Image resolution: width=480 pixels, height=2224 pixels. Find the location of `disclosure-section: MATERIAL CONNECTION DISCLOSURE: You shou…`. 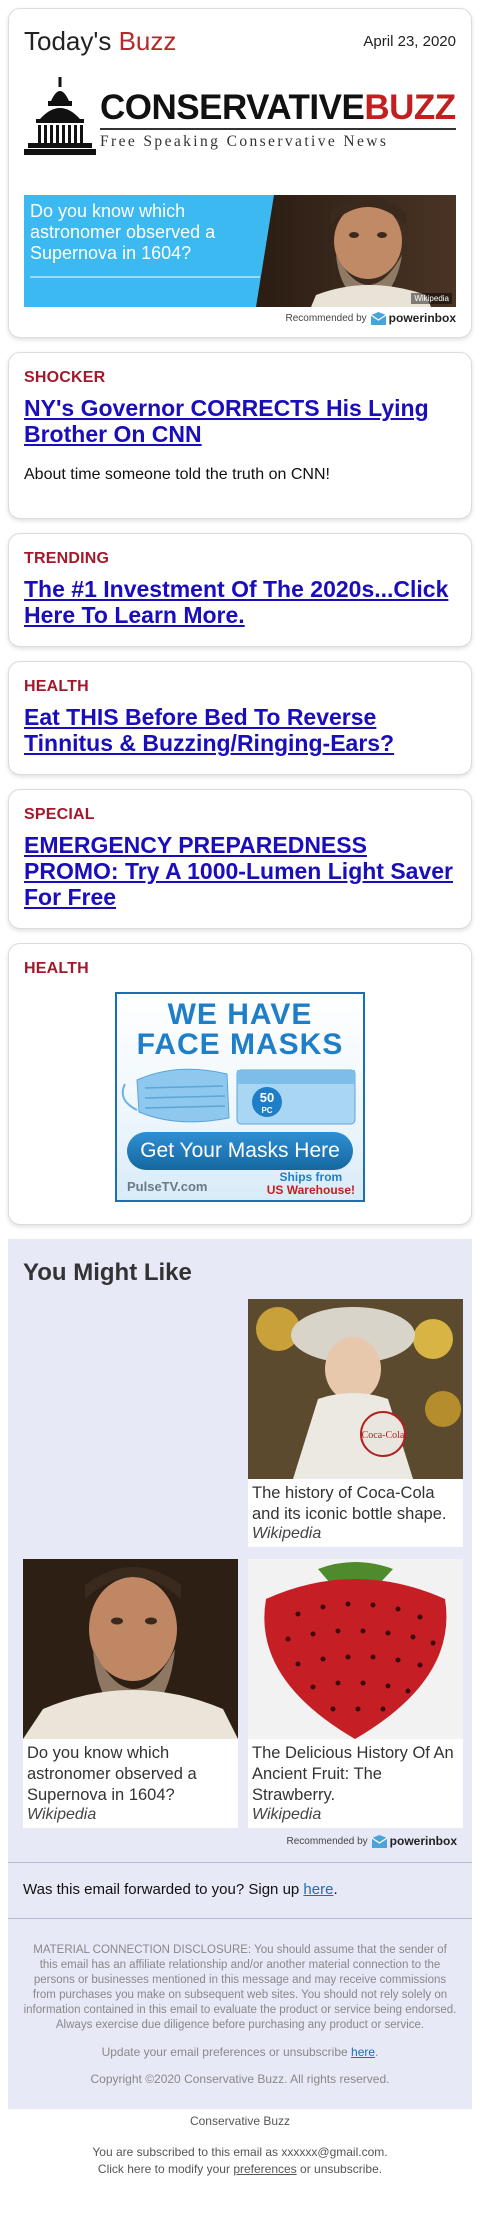

disclosure-section: MATERIAL CONNECTION DISCLOSURE: You shou… is located at coordinates (240, 2013).